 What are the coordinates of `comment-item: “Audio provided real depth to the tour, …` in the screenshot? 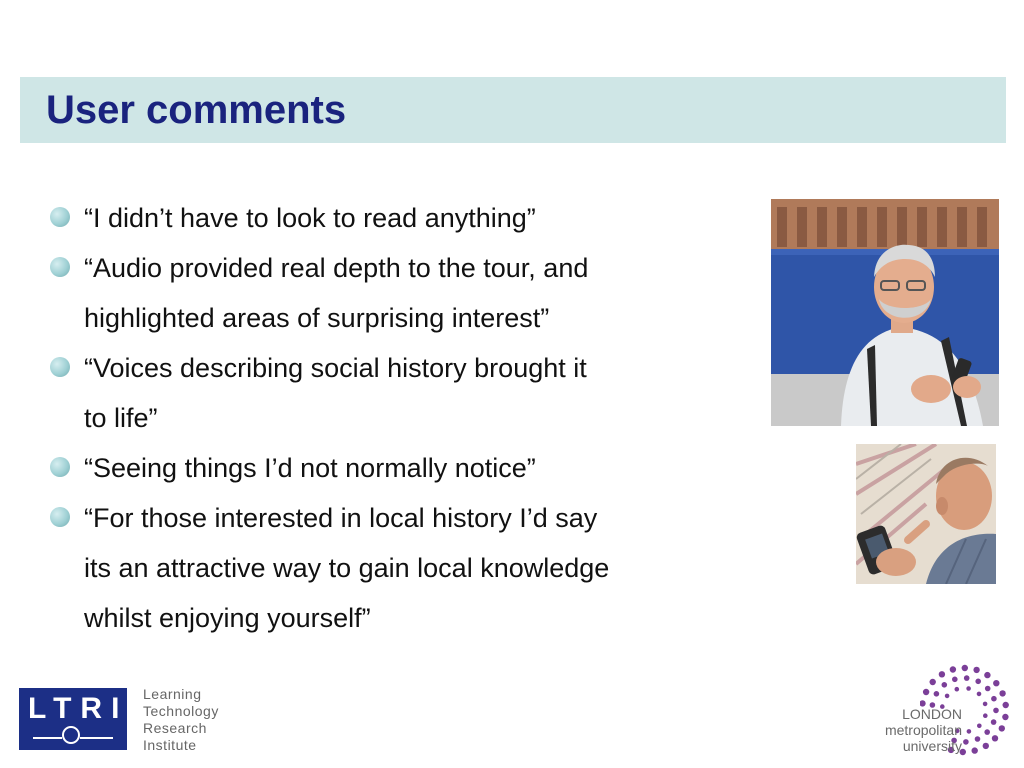 It's located at (408, 293).